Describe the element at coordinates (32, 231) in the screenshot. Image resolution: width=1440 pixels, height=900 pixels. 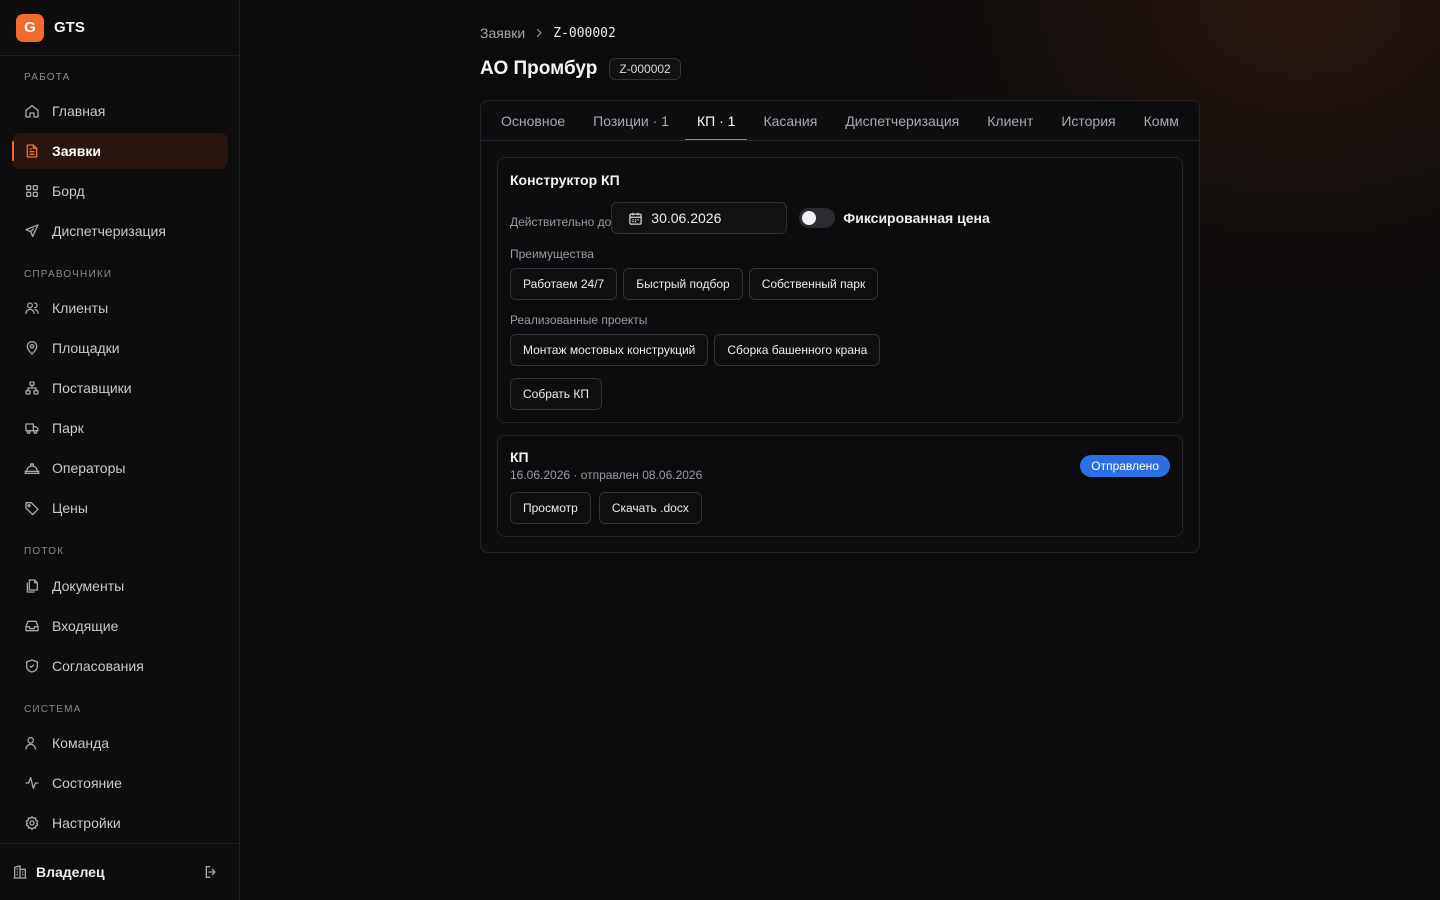
I see `send-icon` at that location.